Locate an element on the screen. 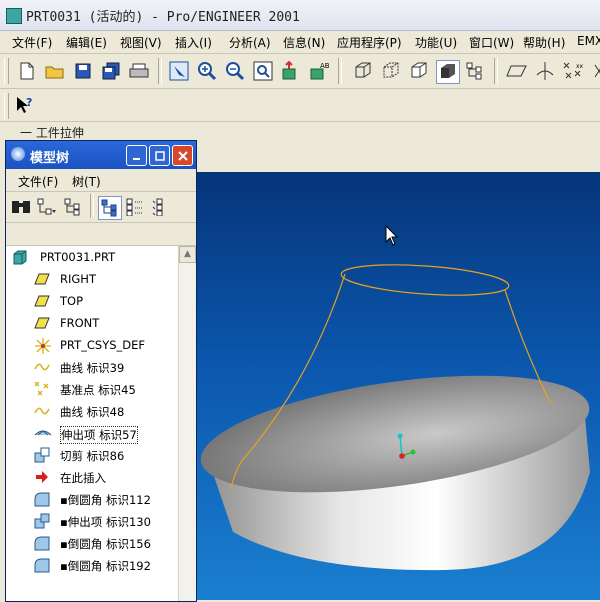 This screenshot has height=602, width=600. menu-window: 窗口(W) is located at coordinates (491, 42).